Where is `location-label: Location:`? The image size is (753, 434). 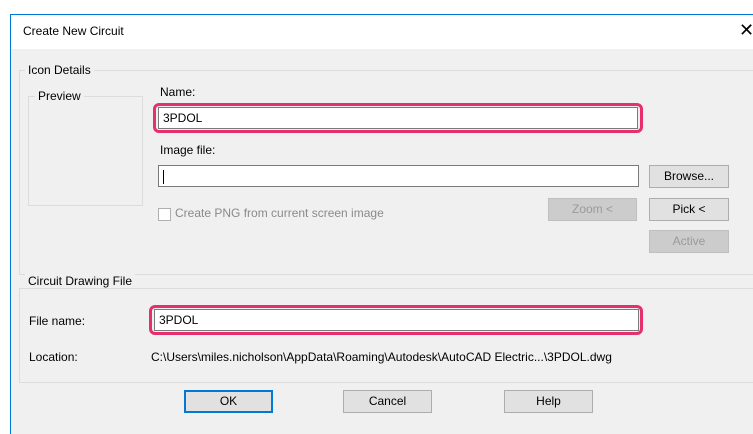 location-label: Location: is located at coordinates (53, 357).